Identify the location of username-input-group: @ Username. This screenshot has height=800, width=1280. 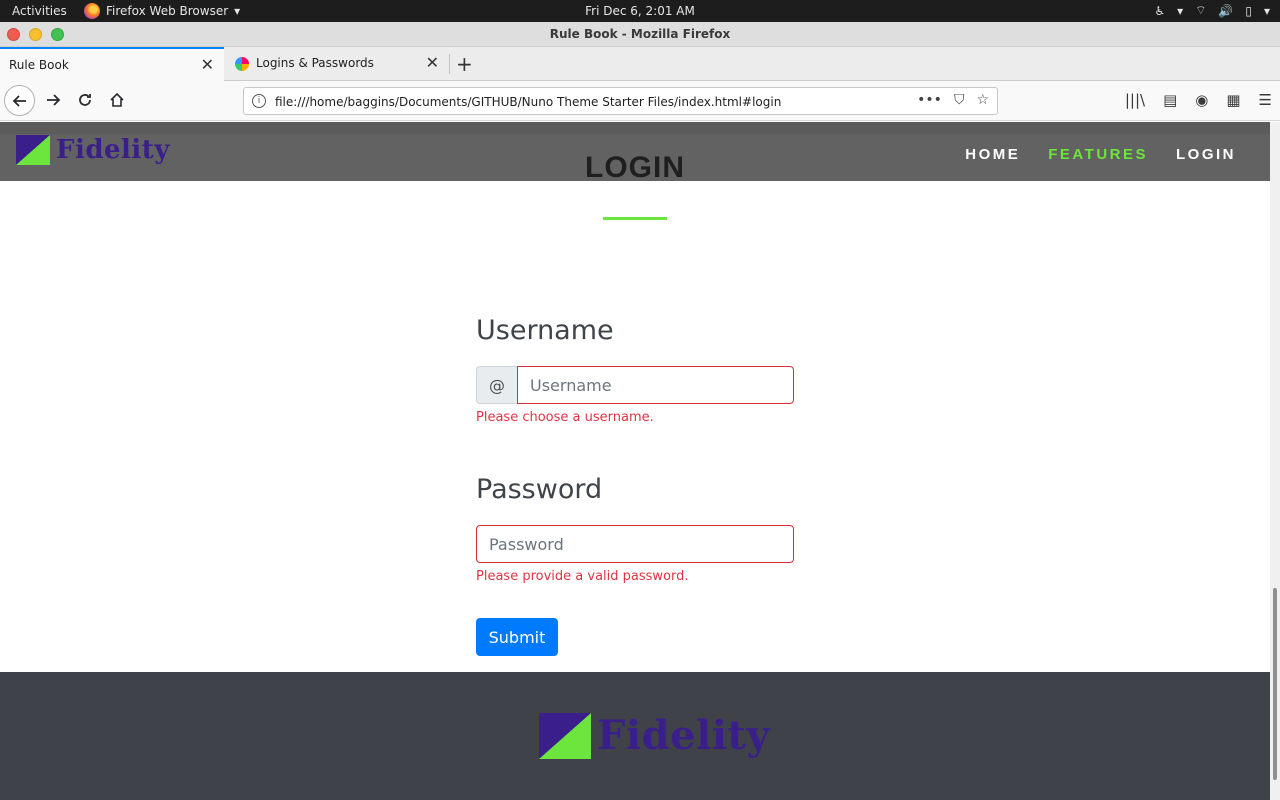
(635, 385).